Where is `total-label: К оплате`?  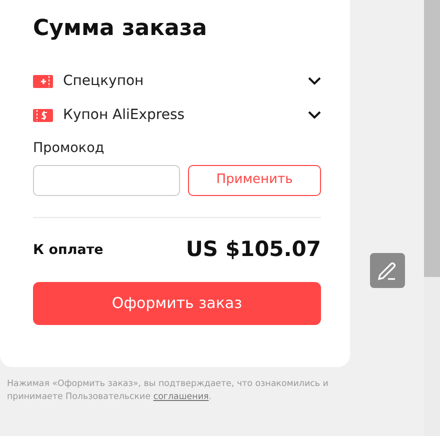
total-label: К оплате is located at coordinates (68, 250).